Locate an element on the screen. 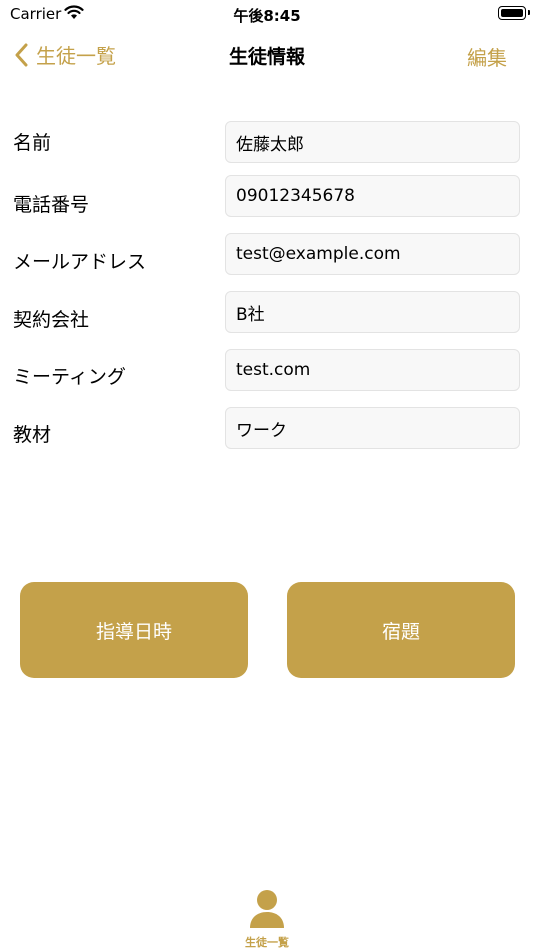 This screenshot has height=950, width=534. email-label: メールアドレス is located at coordinates (80, 262).